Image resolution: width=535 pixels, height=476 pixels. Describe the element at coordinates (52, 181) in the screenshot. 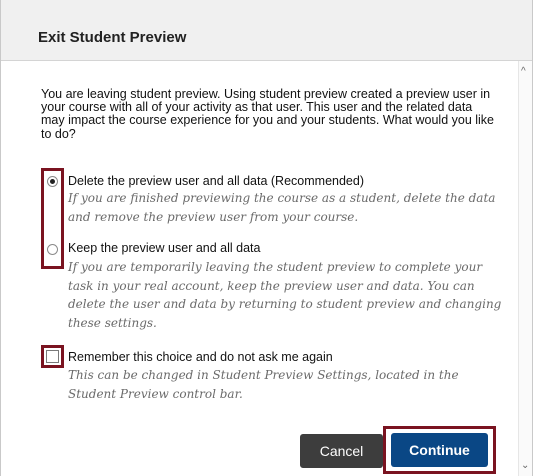

I see `delete-preview-radio` at that location.